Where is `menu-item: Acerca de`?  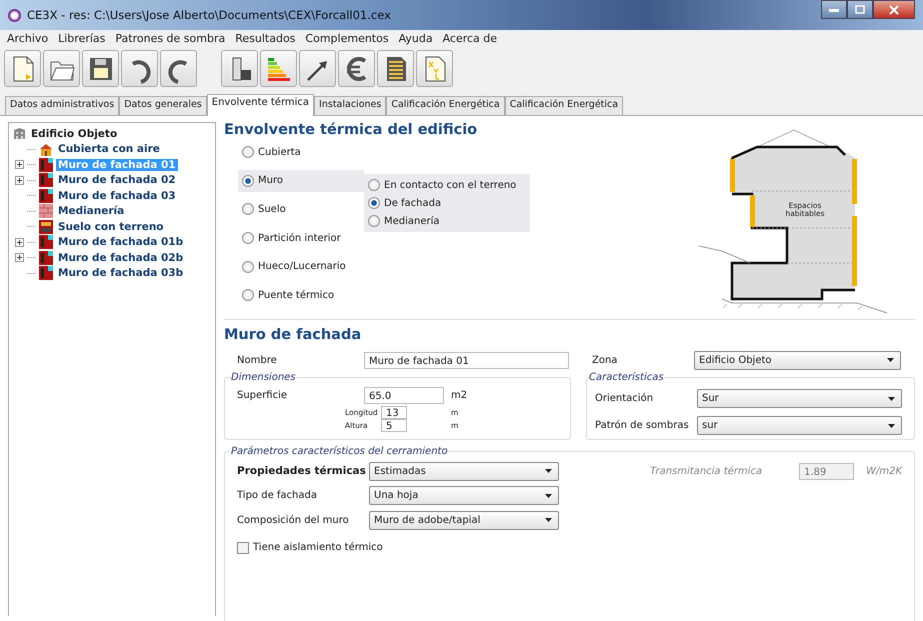 menu-item: Acerca de is located at coordinates (470, 38).